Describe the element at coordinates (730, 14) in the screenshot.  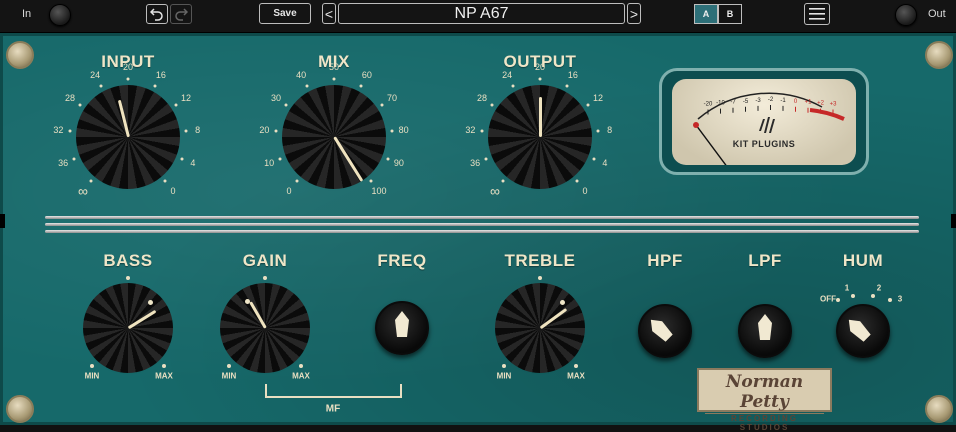
I see `ab-b-button: B` at that location.